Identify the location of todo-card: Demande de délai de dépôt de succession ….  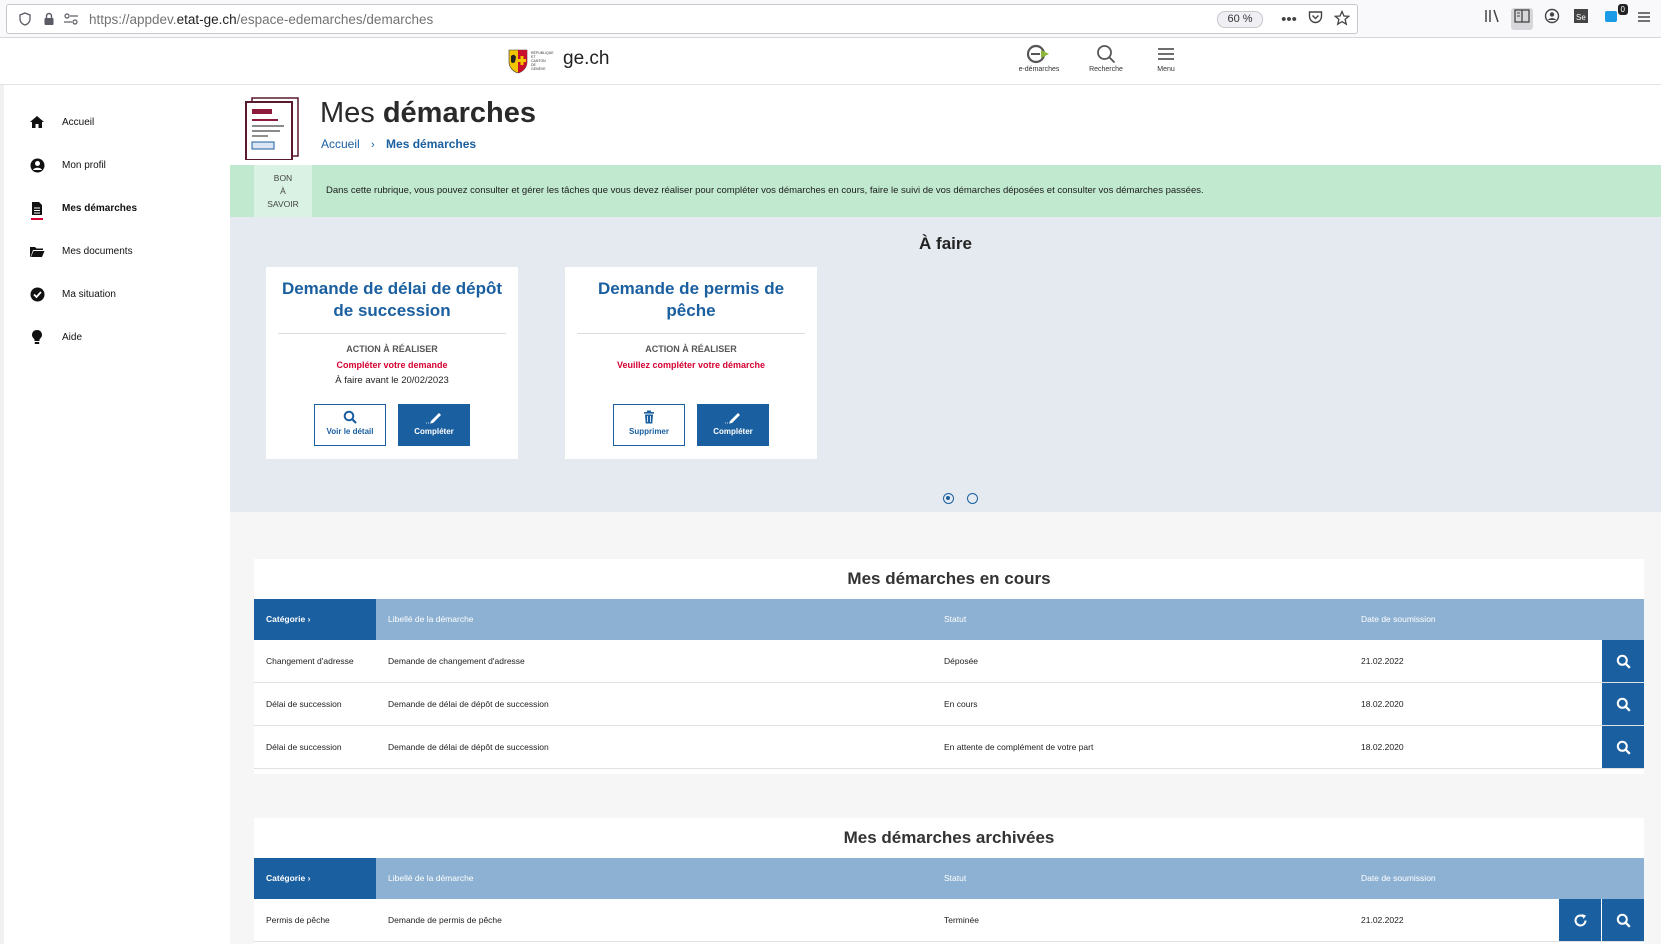
(392, 363).